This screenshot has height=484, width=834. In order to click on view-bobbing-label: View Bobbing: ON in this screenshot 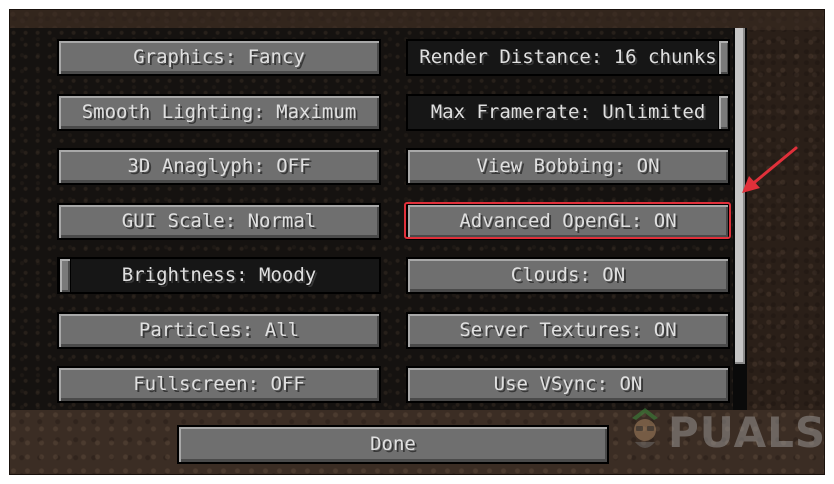, I will do `click(568, 166)`.